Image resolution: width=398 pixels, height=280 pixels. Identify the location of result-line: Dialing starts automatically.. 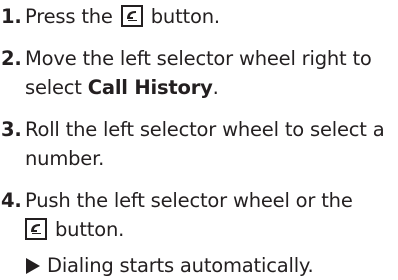
(199, 265).